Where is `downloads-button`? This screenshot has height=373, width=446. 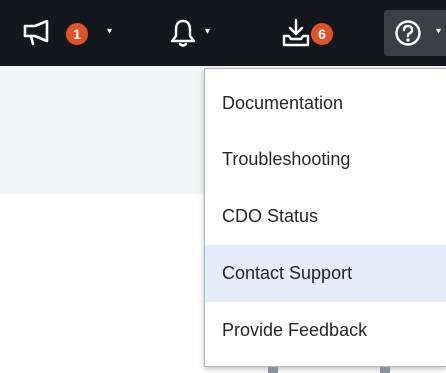
downloads-button is located at coordinates (296, 33).